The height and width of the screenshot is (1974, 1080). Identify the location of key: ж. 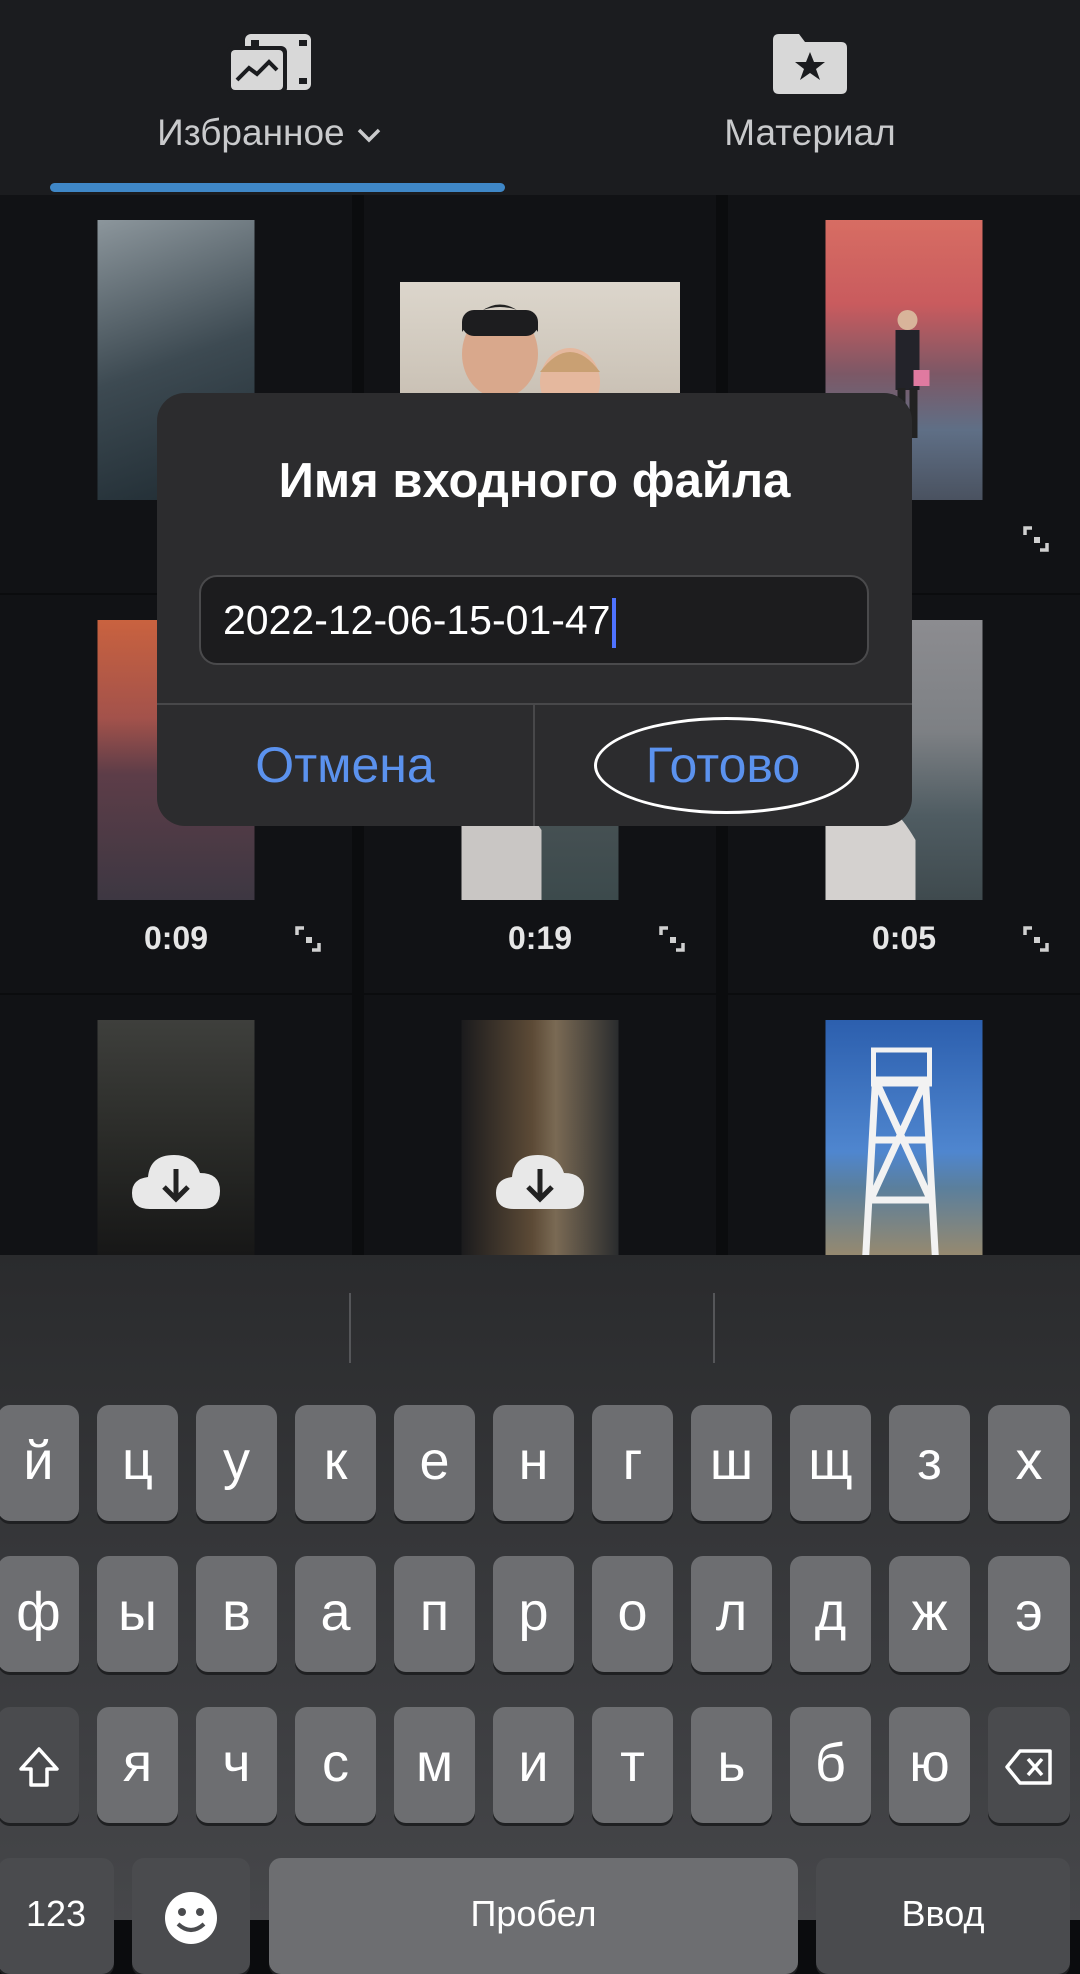
(929, 1614).